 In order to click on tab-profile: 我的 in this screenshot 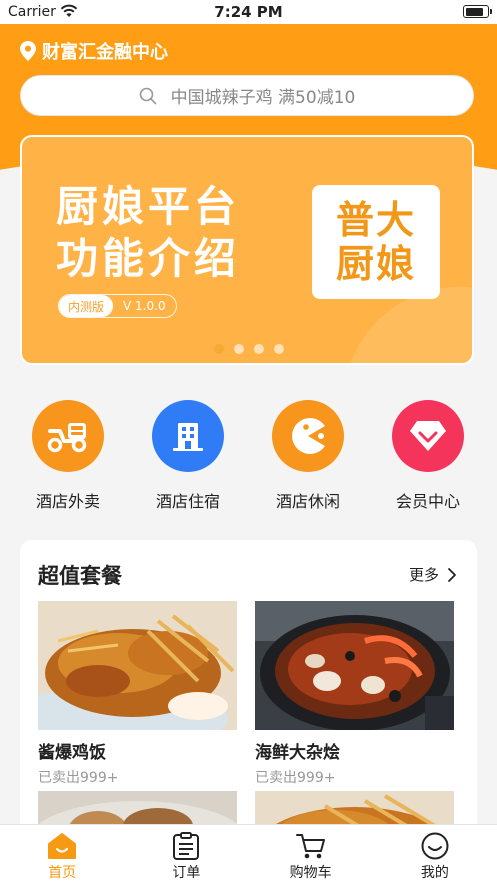, I will do `click(435, 854)`.